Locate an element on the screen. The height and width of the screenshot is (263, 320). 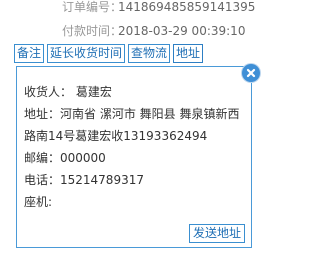
landline-text: 座机: is located at coordinates (38, 202).